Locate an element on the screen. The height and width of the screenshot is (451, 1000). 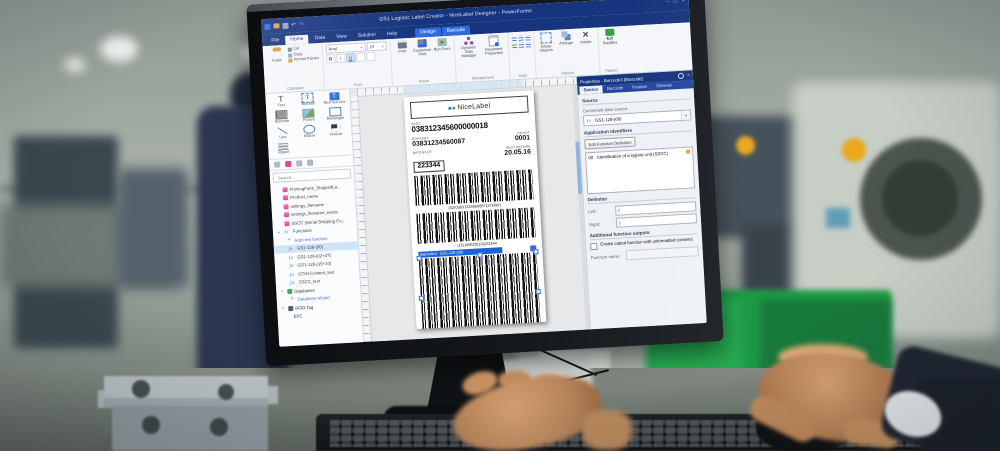
field-label: BATCH/LOT is located at coordinates (422, 153).